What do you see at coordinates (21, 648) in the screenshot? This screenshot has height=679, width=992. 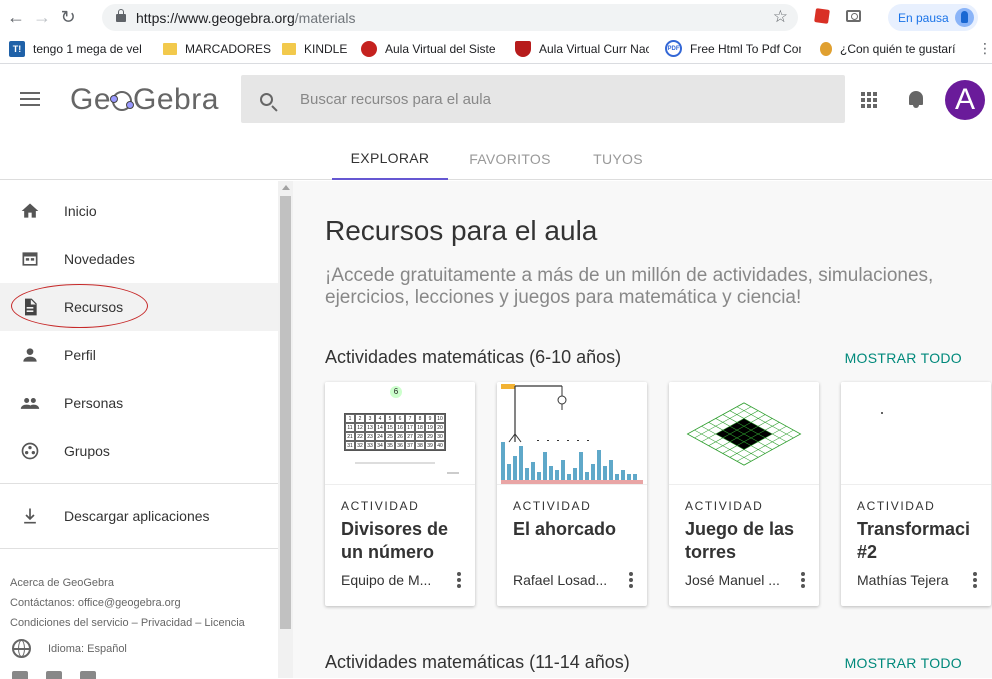 I see `globe-icon` at bounding box center [21, 648].